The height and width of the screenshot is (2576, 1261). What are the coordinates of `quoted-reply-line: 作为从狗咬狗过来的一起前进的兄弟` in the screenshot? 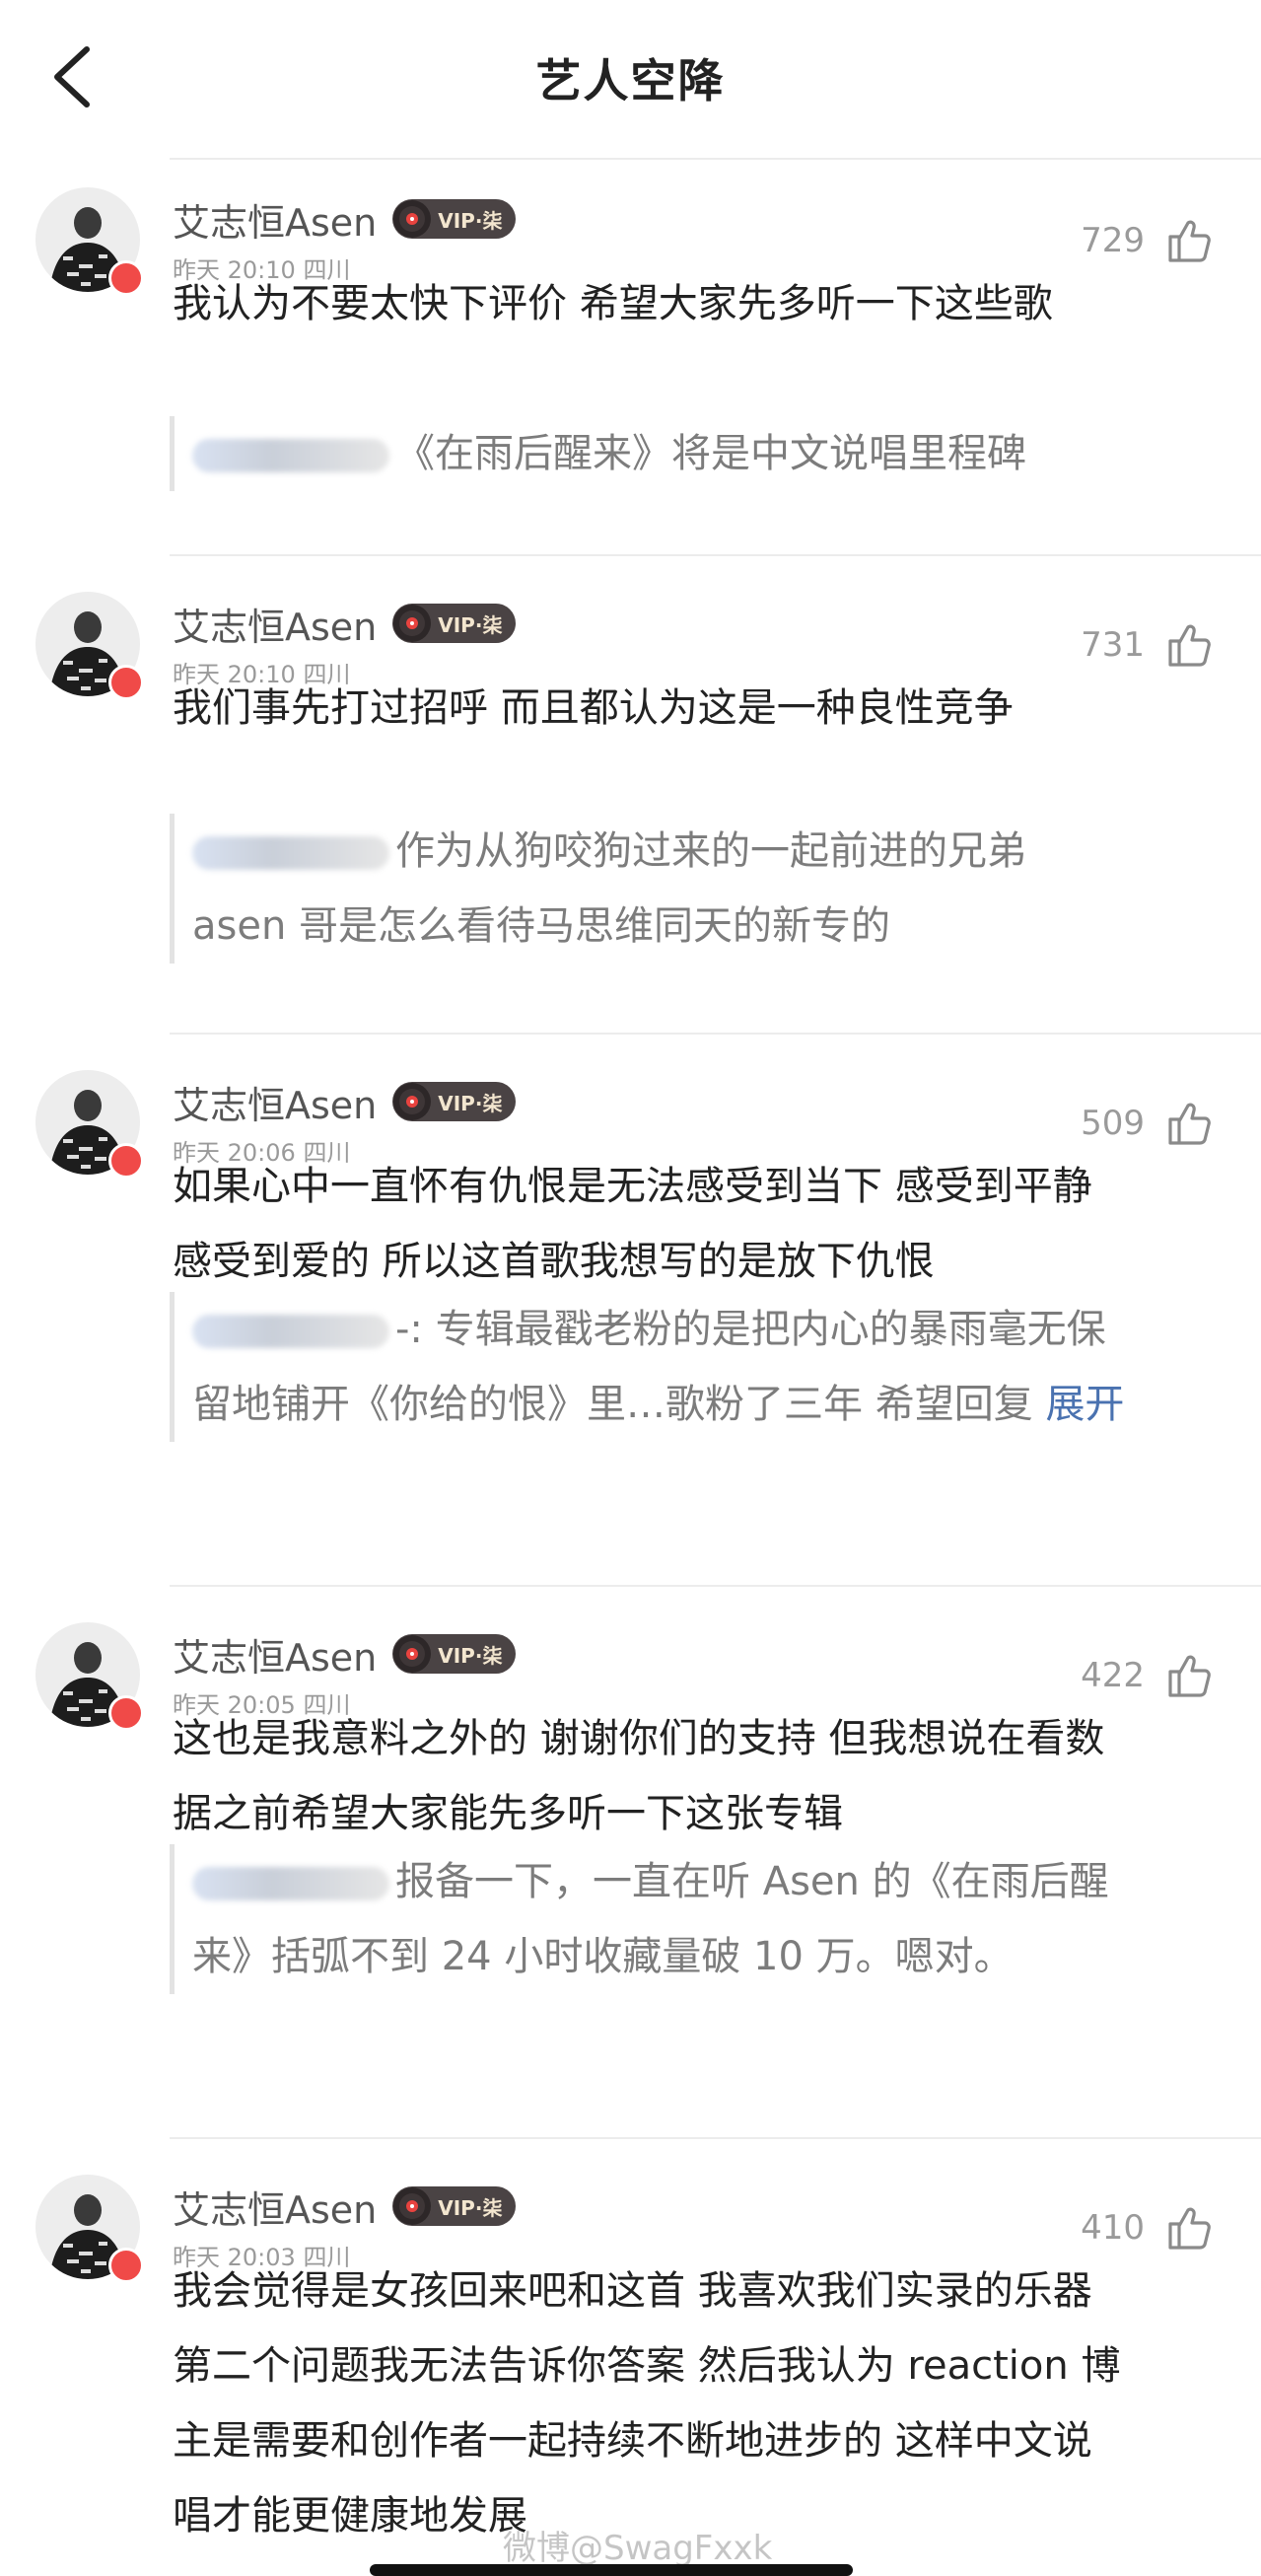 It's located at (724, 851).